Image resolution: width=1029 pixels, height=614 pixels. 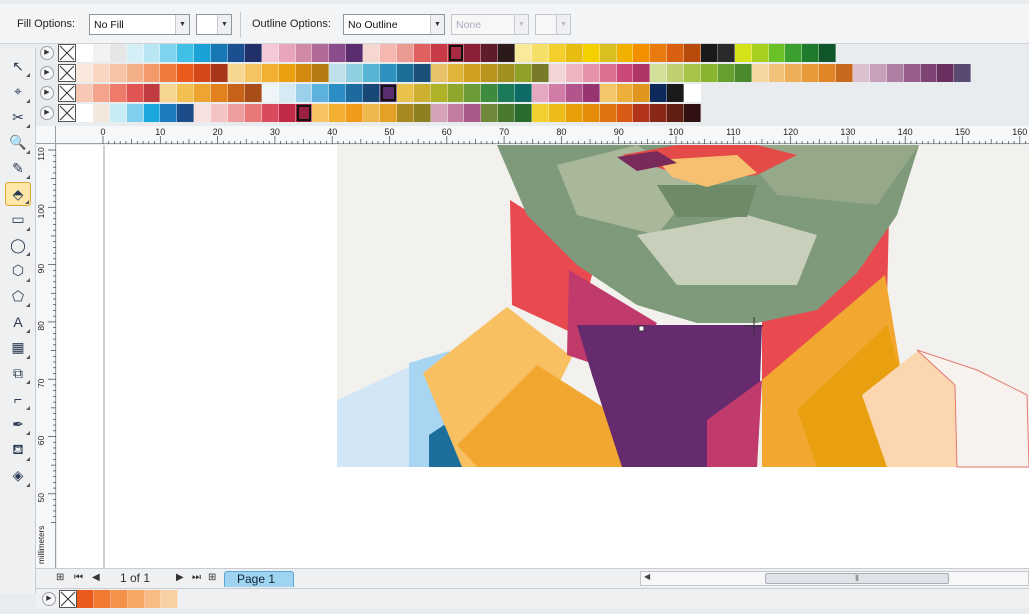 What do you see at coordinates (18, 424) in the screenshot?
I see `outline-pen-tool-button: ✒` at bounding box center [18, 424].